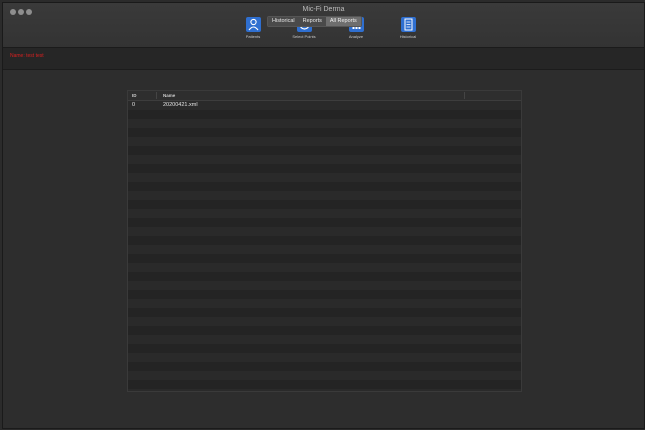  I want to click on tab-reports: Reports, so click(312, 21).